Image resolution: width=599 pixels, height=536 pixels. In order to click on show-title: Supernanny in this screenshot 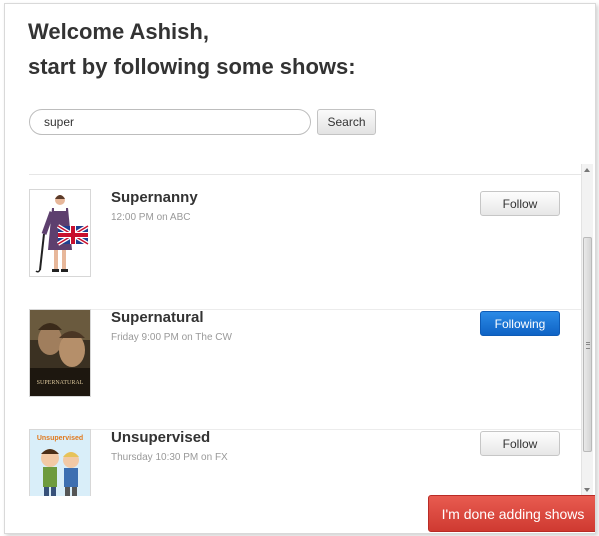, I will do `click(154, 197)`.